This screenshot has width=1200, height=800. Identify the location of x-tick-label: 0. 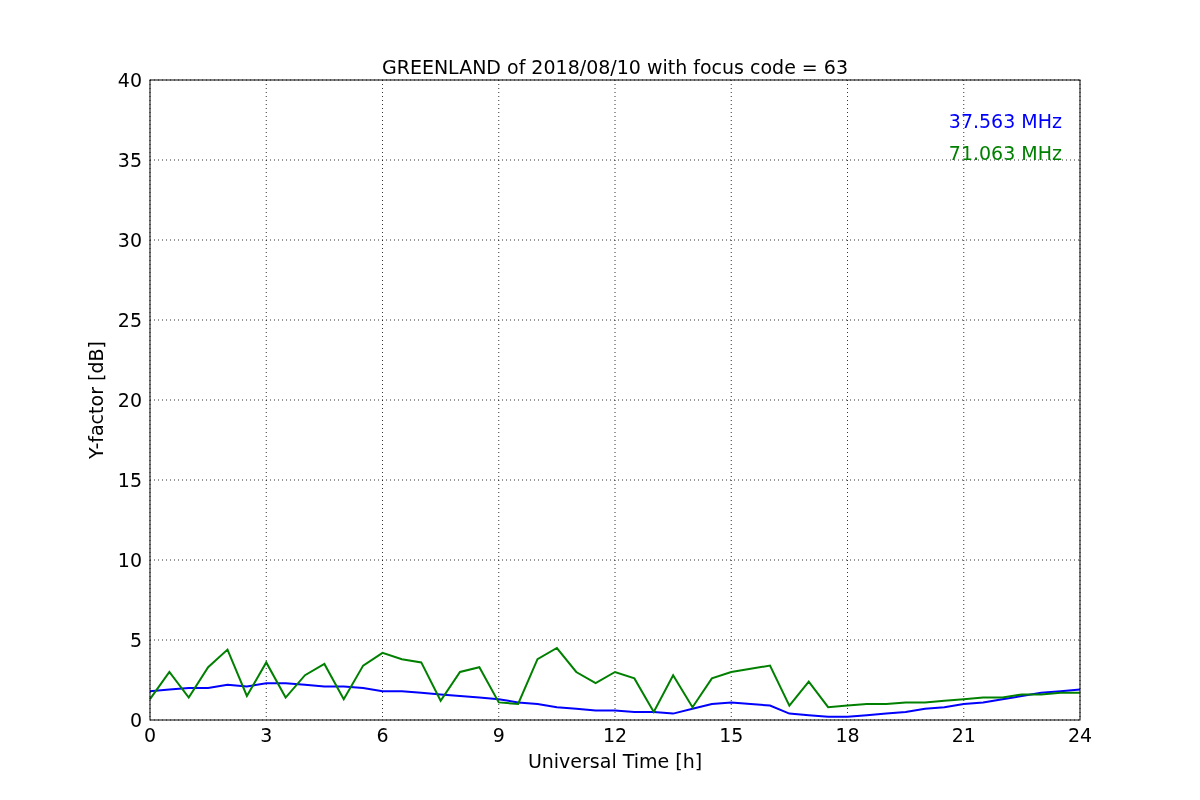
(150, 735).